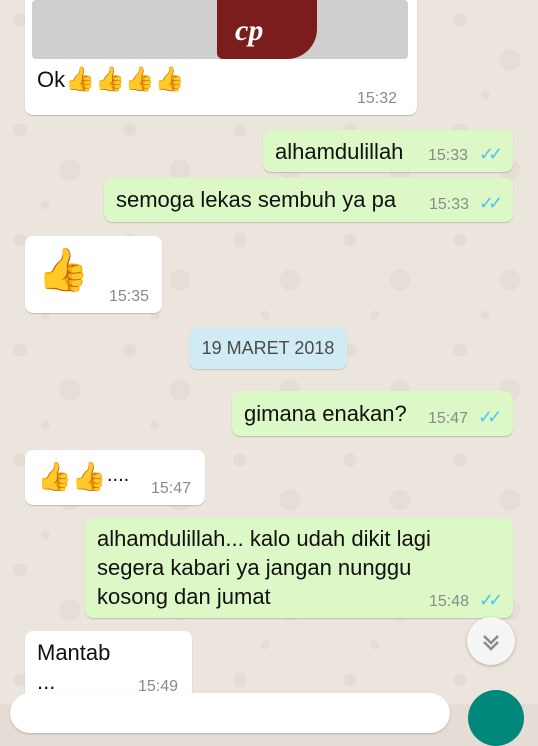 This screenshot has width=538, height=746. What do you see at coordinates (339, 151) in the screenshot?
I see `message-text: alhamdulillah` at bounding box center [339, 151].